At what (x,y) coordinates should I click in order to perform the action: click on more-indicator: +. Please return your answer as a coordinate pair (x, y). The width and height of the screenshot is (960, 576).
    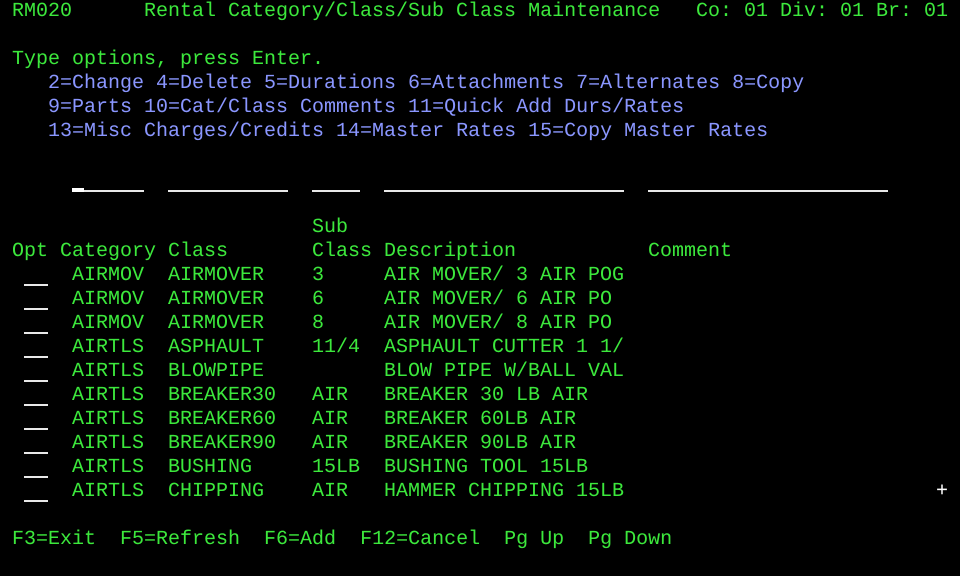
    Looking at the image, I should click on (942, 492).